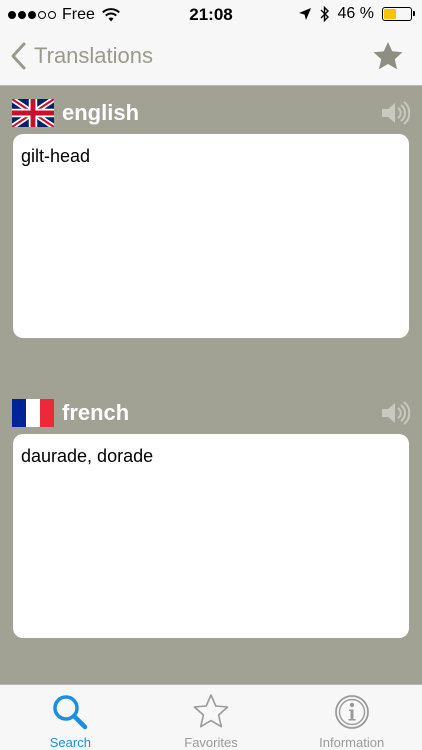 Image resolution: width=422 pixels, height=750 pixels. What do you see at coordinates (211, 15) in the screenshot?
I see `status-bar: Free 21:08 46 %` at bounding box center [211, 15].